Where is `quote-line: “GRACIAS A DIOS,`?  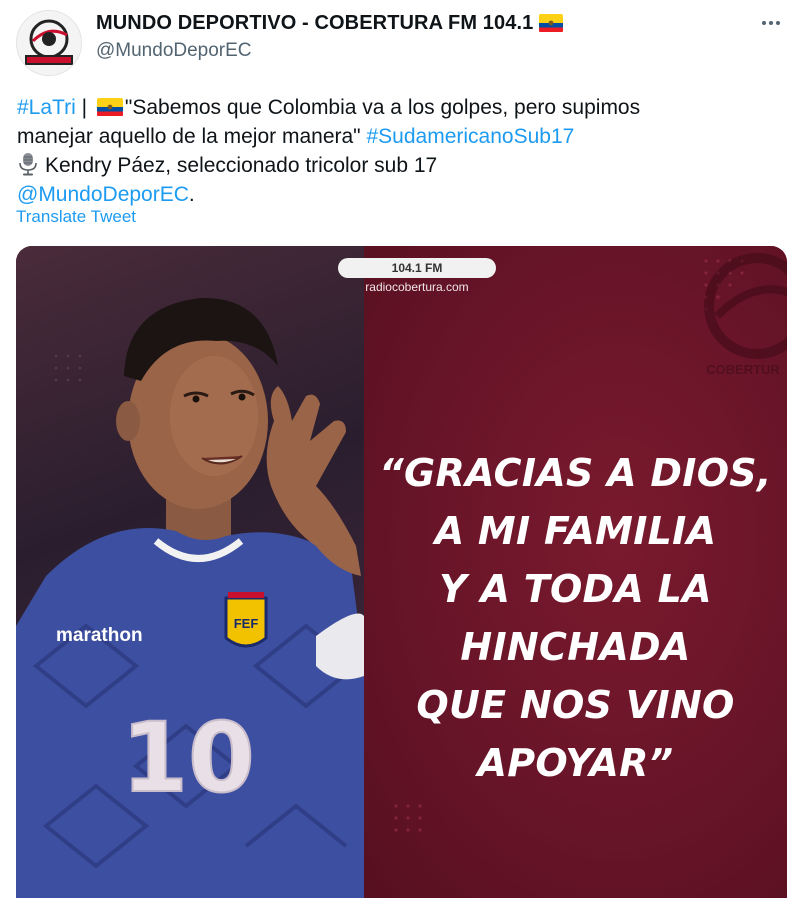
quote-line: “GRACIAS A DIOS, is located at coordinates (575, 473).